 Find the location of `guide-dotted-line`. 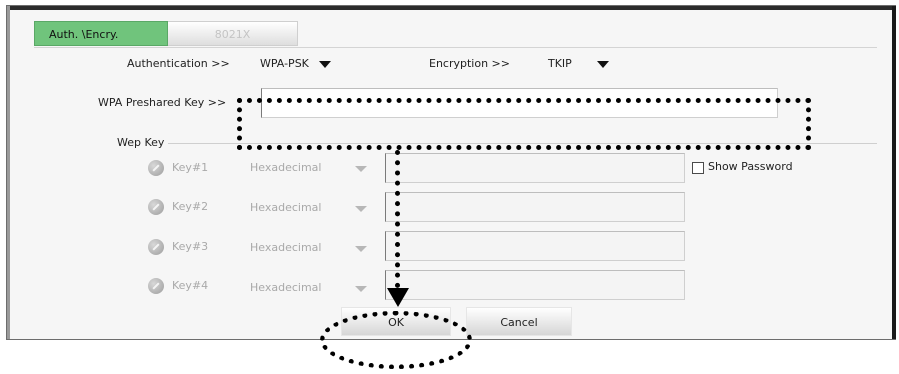

guide-dotted-line is located at coordinates (397, 219).